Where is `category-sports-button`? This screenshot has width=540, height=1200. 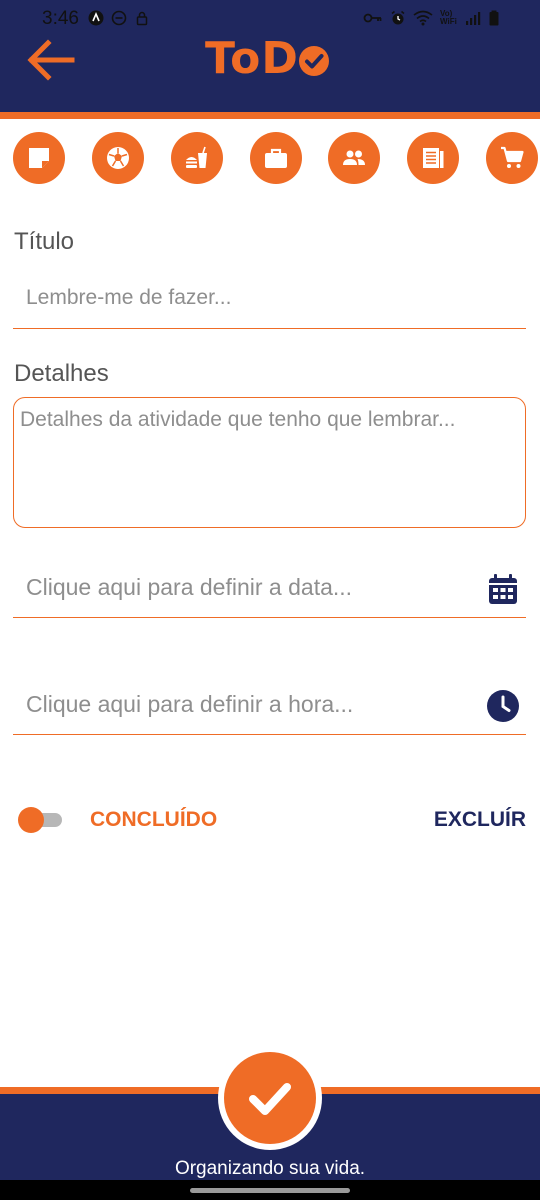 category-sports-button is located at coordinates (118, 158).